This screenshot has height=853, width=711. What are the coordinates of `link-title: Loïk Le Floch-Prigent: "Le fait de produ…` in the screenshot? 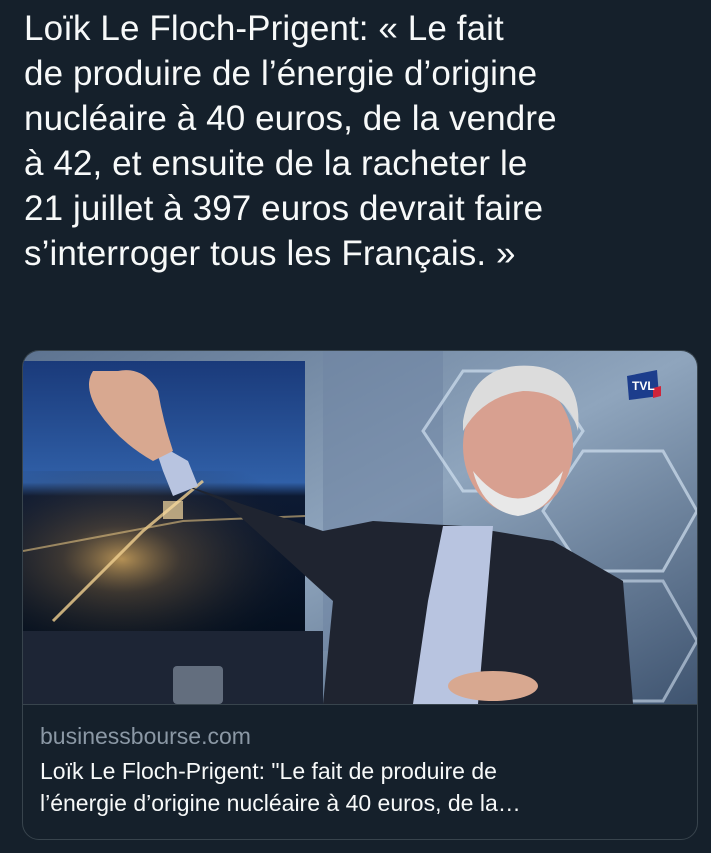 It's located at (280, 787).